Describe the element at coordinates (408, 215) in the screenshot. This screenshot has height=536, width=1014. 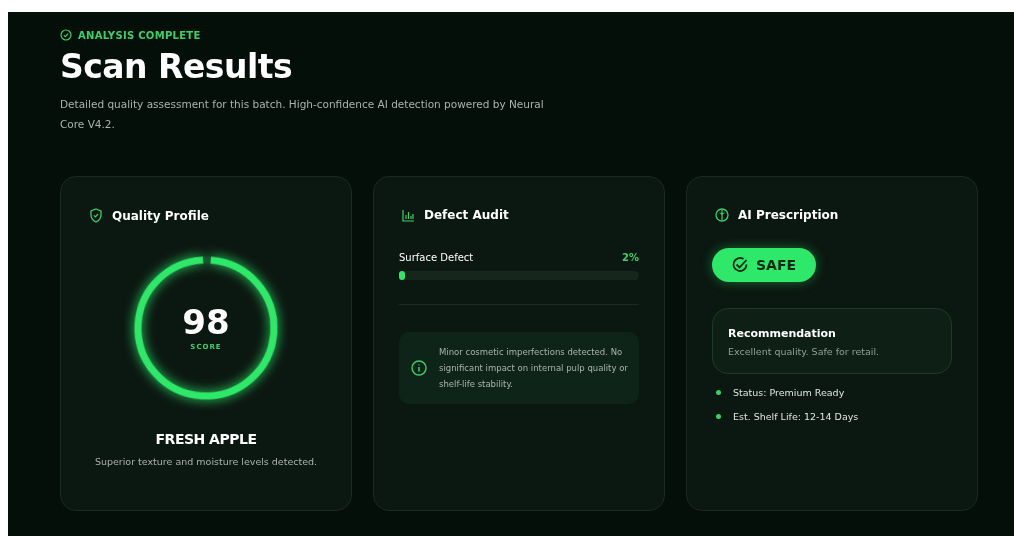
I see `bar-chart-icon` at that location.